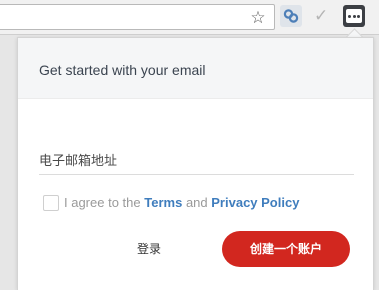  What do you see at coordinates (102, 202) in the screenshot?
I see `agree-prefix: I agree to the` at bounding box center [102, 202].